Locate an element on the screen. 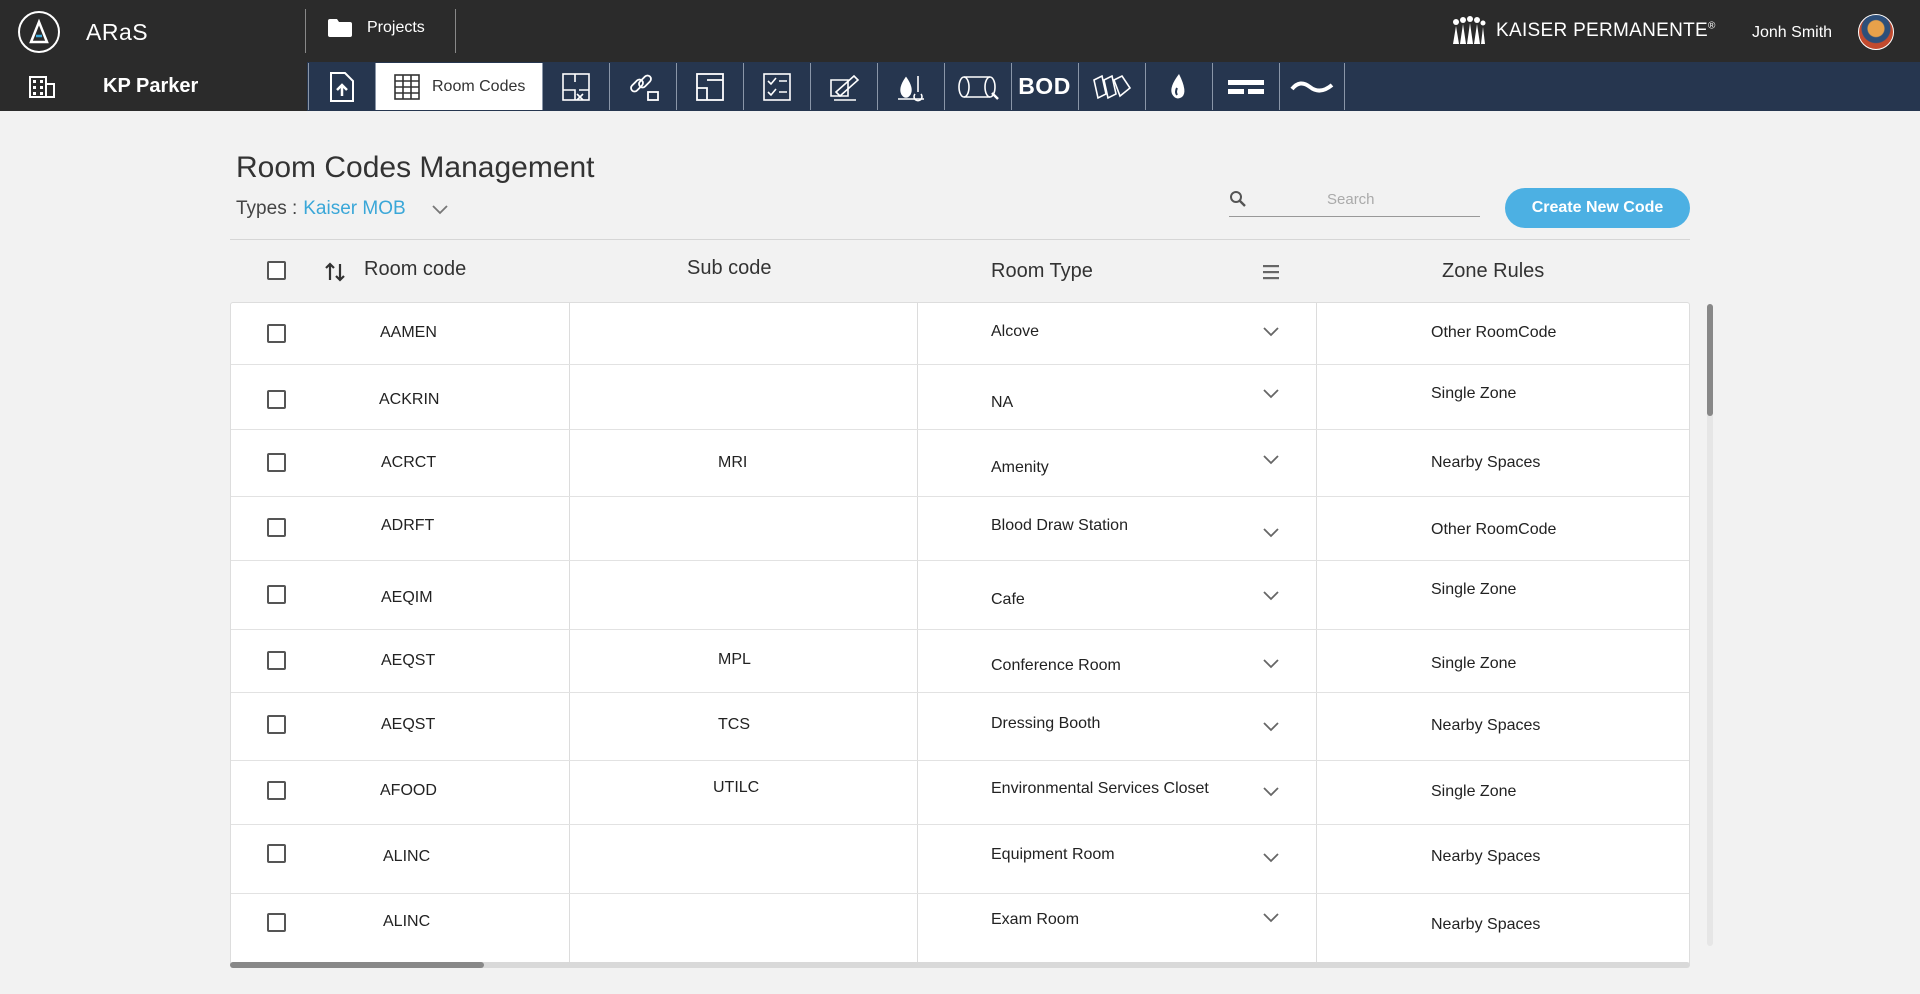  kaiser-permanente-icon is located at coordinates (1469, 30).